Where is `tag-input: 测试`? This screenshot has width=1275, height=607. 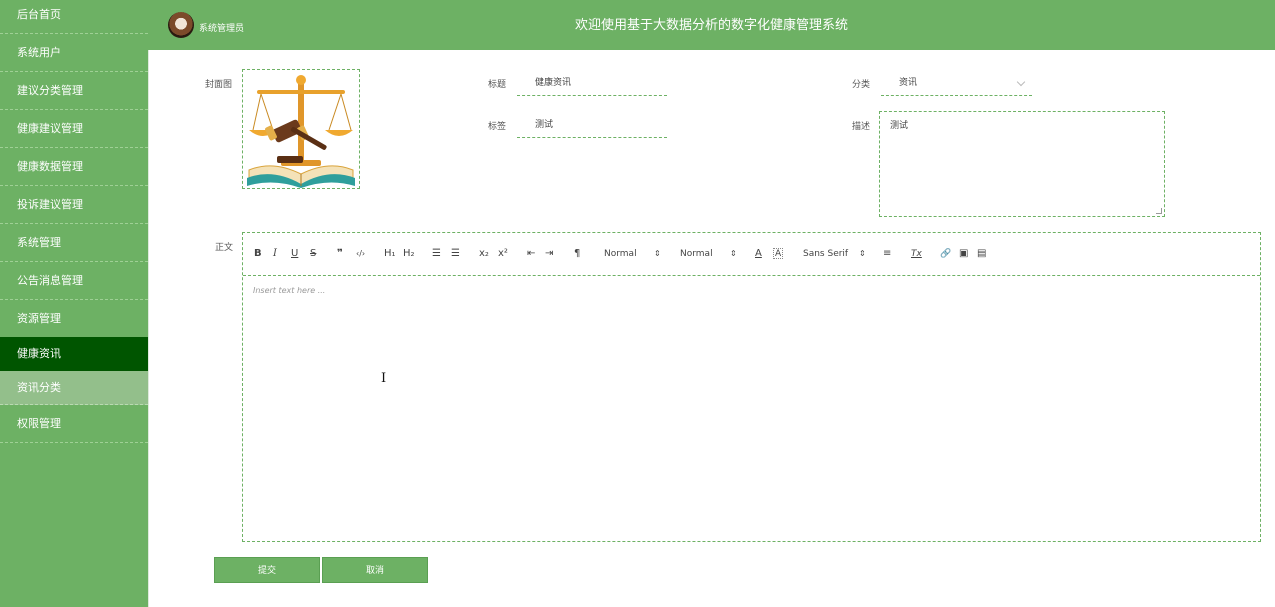 tag-input: 测试 is located at coordinates (592, 125).